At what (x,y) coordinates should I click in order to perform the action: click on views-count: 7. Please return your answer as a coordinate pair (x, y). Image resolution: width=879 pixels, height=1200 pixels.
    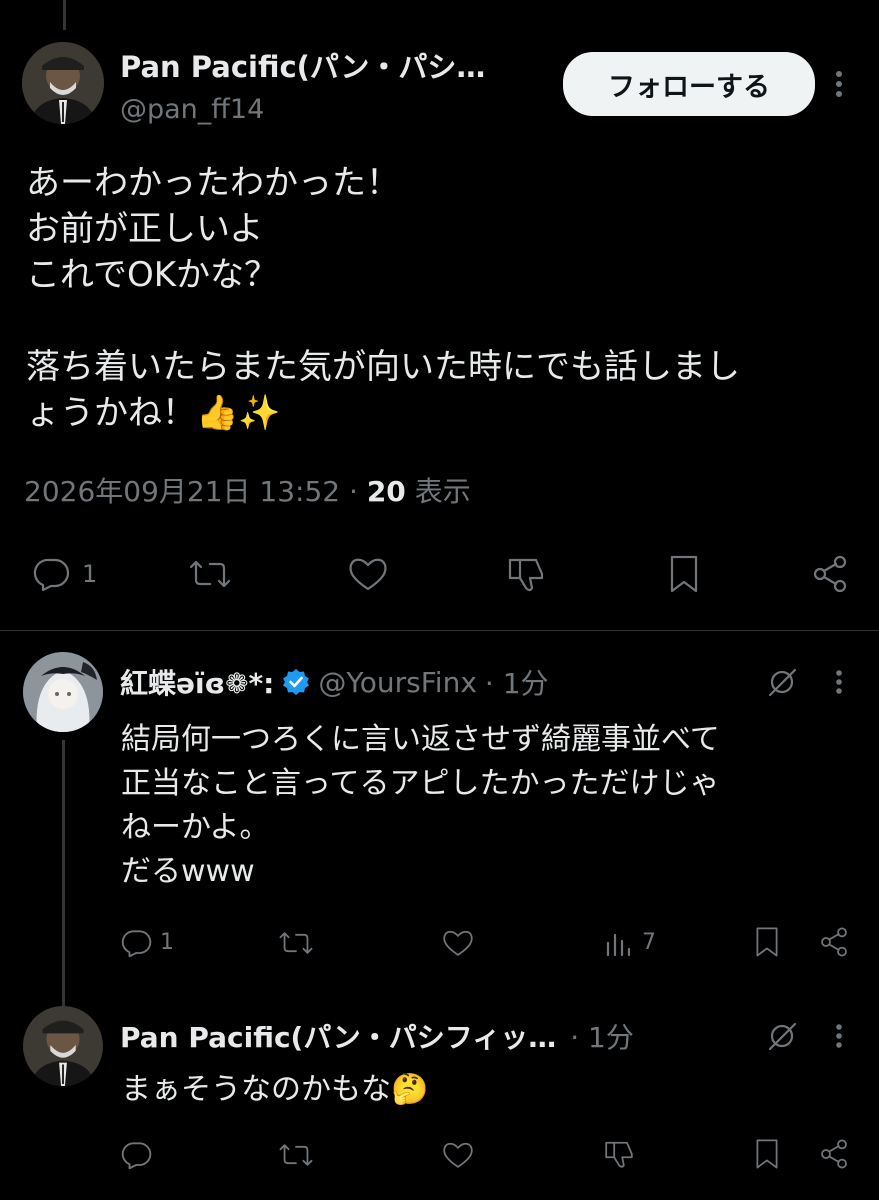
    Looking at the image, I should click on (649, 942).